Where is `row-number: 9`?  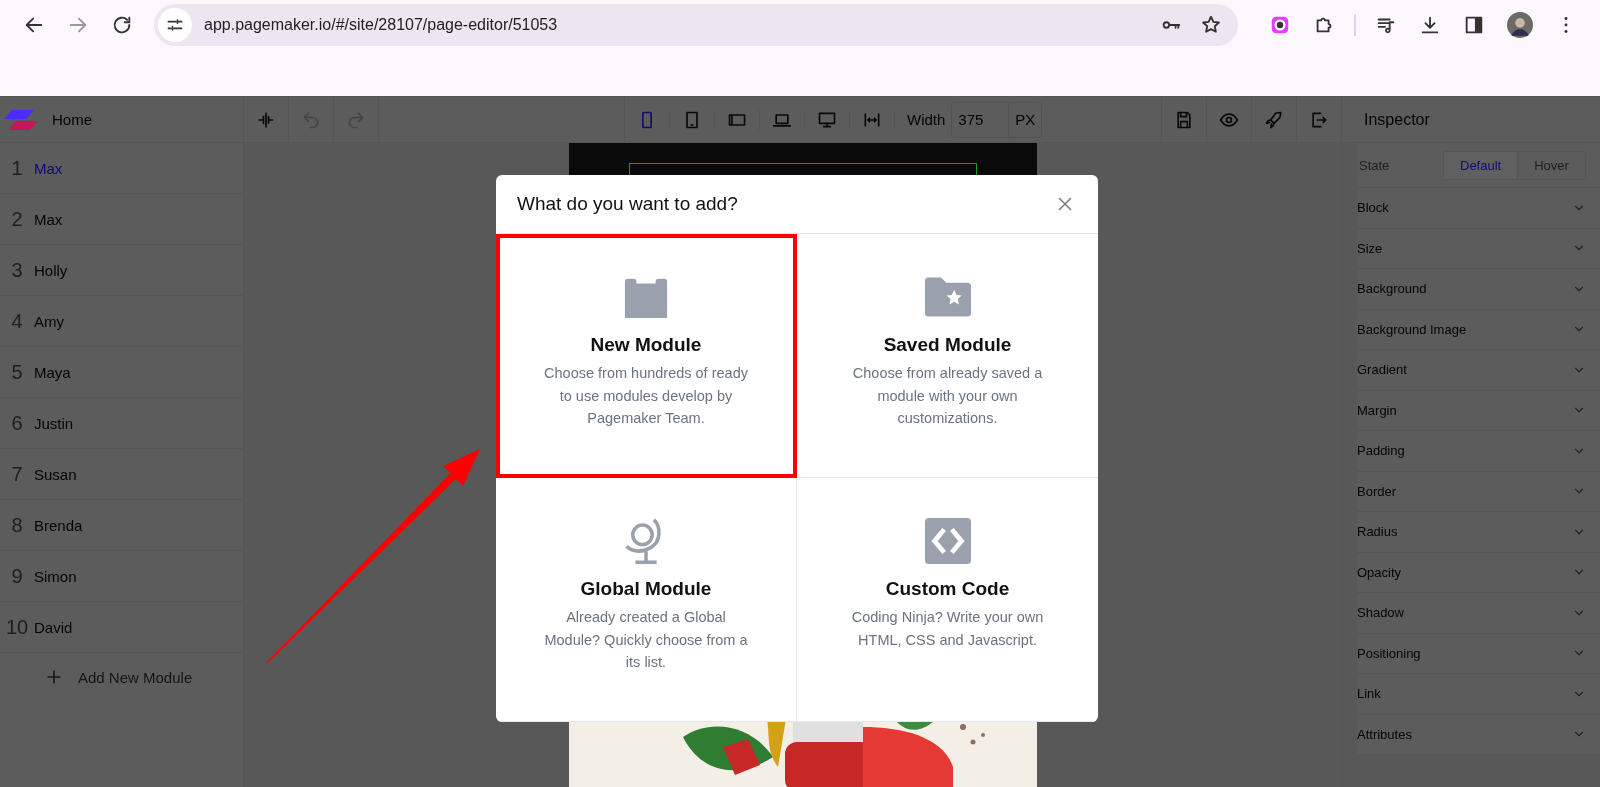
row-number: 9 is located at coordinates (17, 576).